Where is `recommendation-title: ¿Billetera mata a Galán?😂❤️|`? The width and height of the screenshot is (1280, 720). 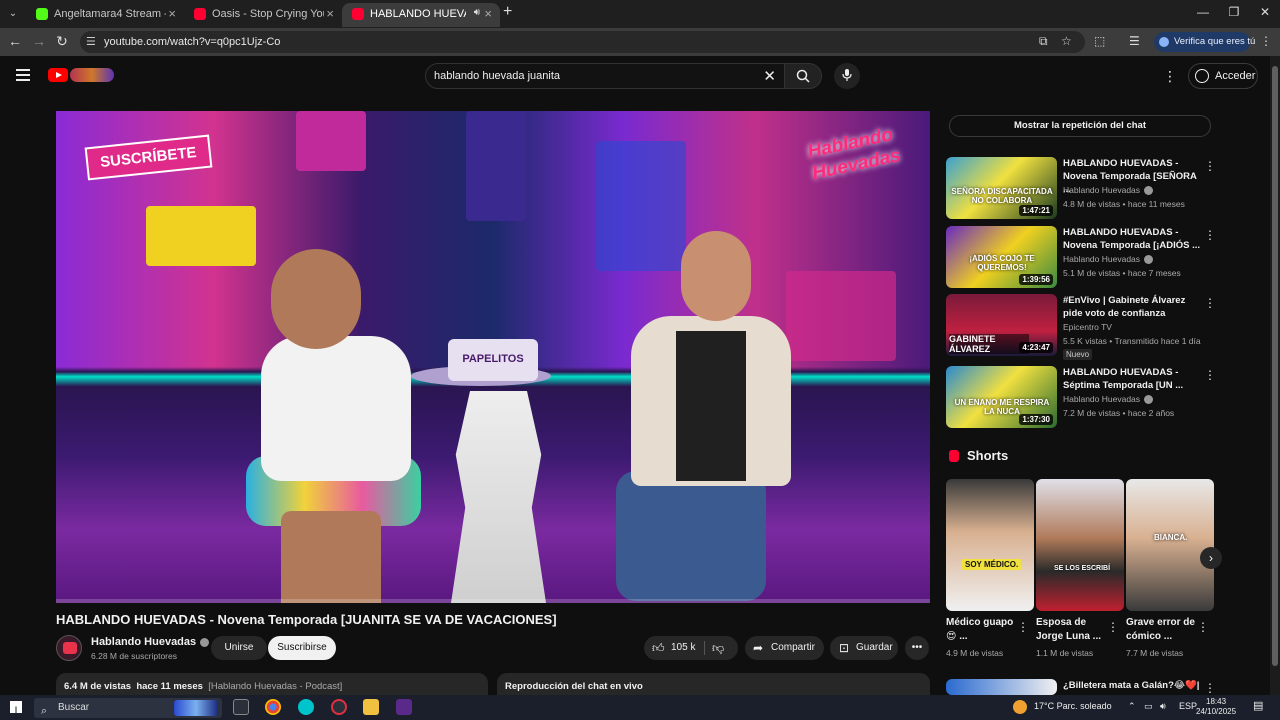 recommendation-title: ¿Billetera mata a Galán?😂❤️| is located at coordinates (1132, 685).